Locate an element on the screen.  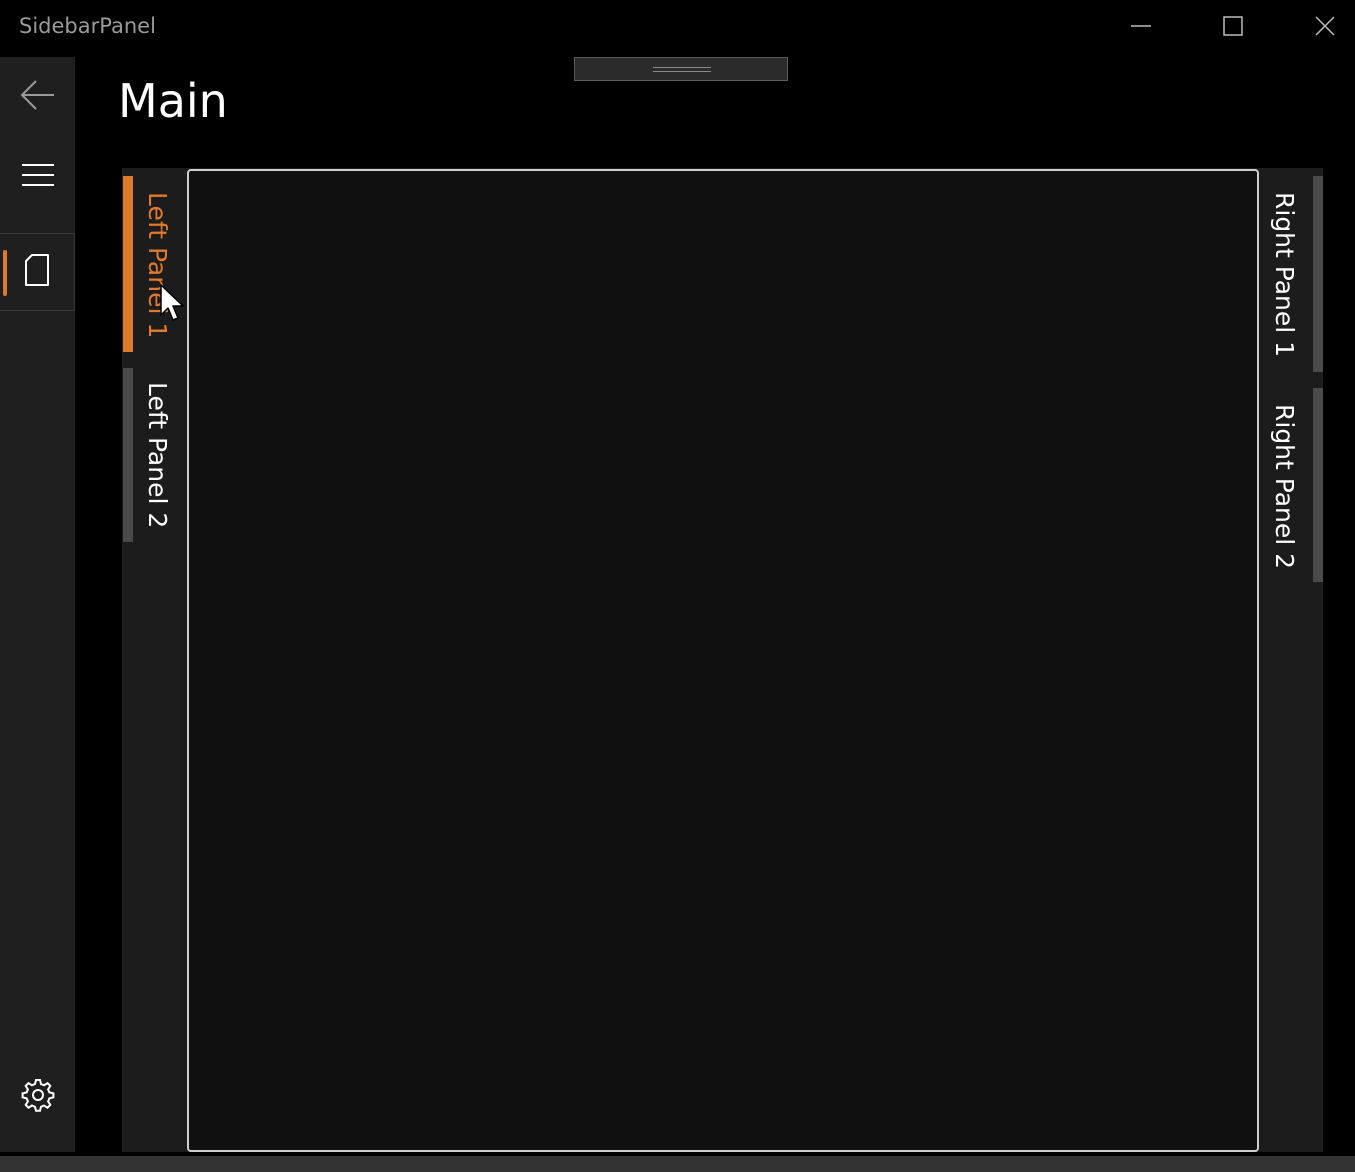
close-button is located at coordinates (1317, 26).